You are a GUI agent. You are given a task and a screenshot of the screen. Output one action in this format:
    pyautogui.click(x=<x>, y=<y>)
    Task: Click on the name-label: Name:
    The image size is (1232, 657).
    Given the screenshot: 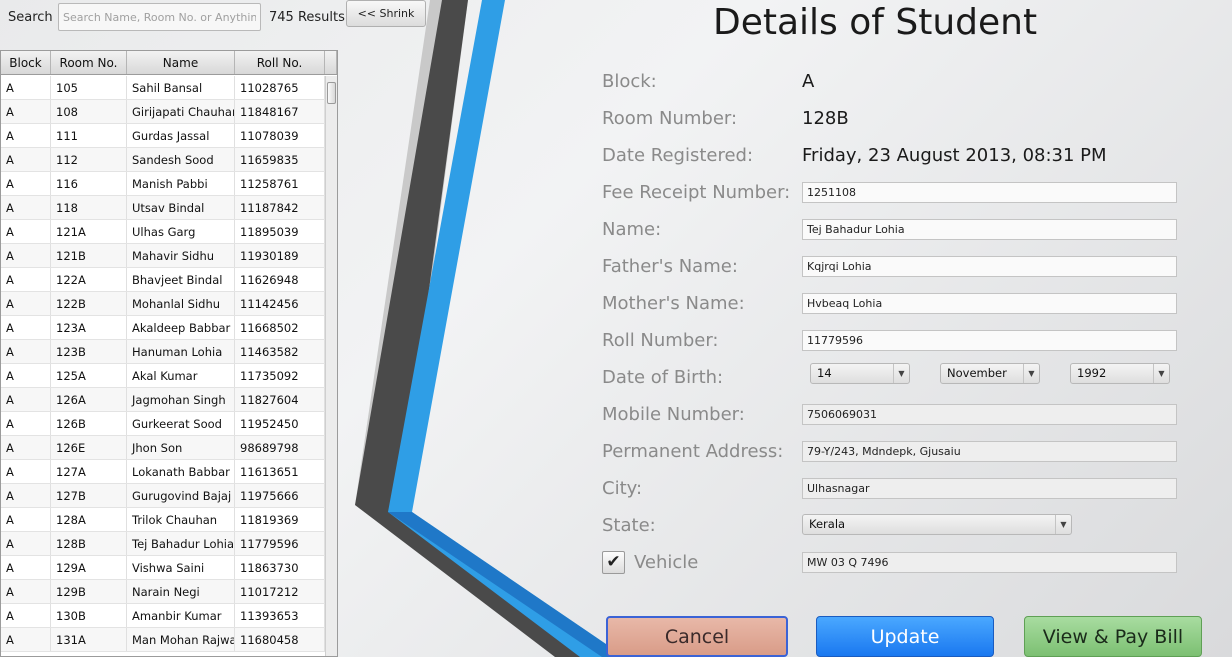 What is the action you would take?
    pyautogui.click(x=632, y=229)
    